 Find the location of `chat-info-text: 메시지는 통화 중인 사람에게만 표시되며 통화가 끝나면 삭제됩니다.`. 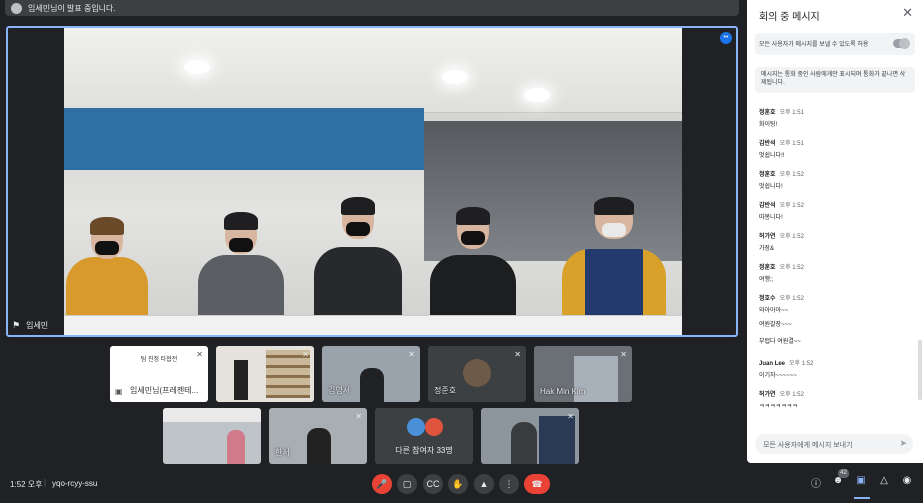

chat-info-text: 메시지는 통화 중인 사람에게만 표시되며 통화가 끝나면 삭제됩니다. is located at coordinates (835, 80).